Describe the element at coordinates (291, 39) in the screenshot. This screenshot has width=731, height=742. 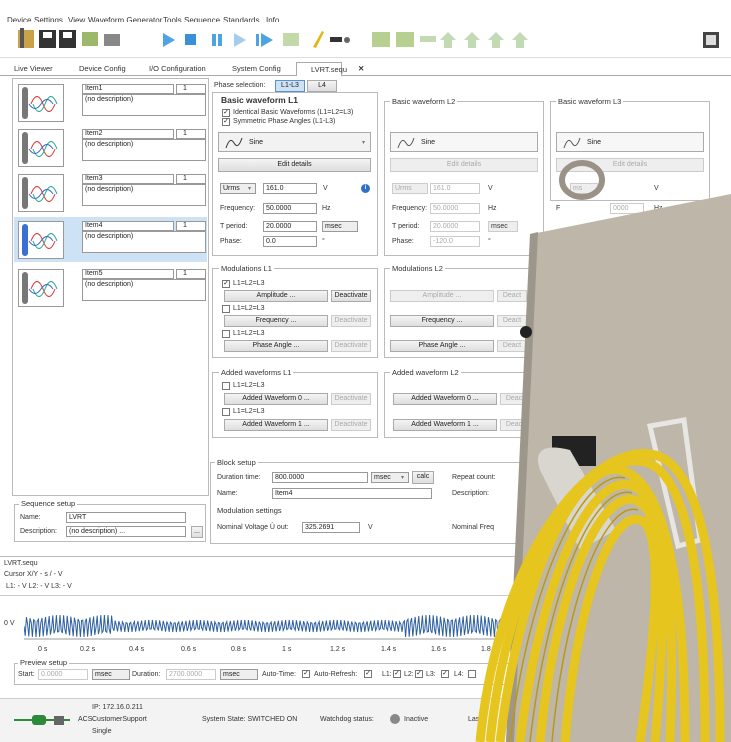
I see `graph-icon` at that location.